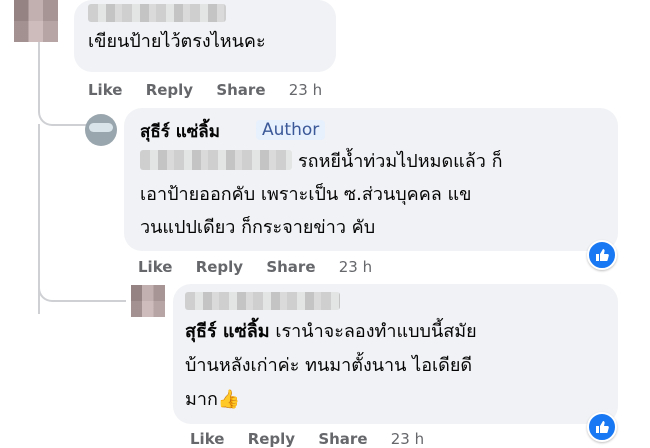 This screenshot has height=448, width=650. I want to click on comment-text-line: รถหยีน้ำท่วมไปหมดแล้ว ก็, so click(400, 161).